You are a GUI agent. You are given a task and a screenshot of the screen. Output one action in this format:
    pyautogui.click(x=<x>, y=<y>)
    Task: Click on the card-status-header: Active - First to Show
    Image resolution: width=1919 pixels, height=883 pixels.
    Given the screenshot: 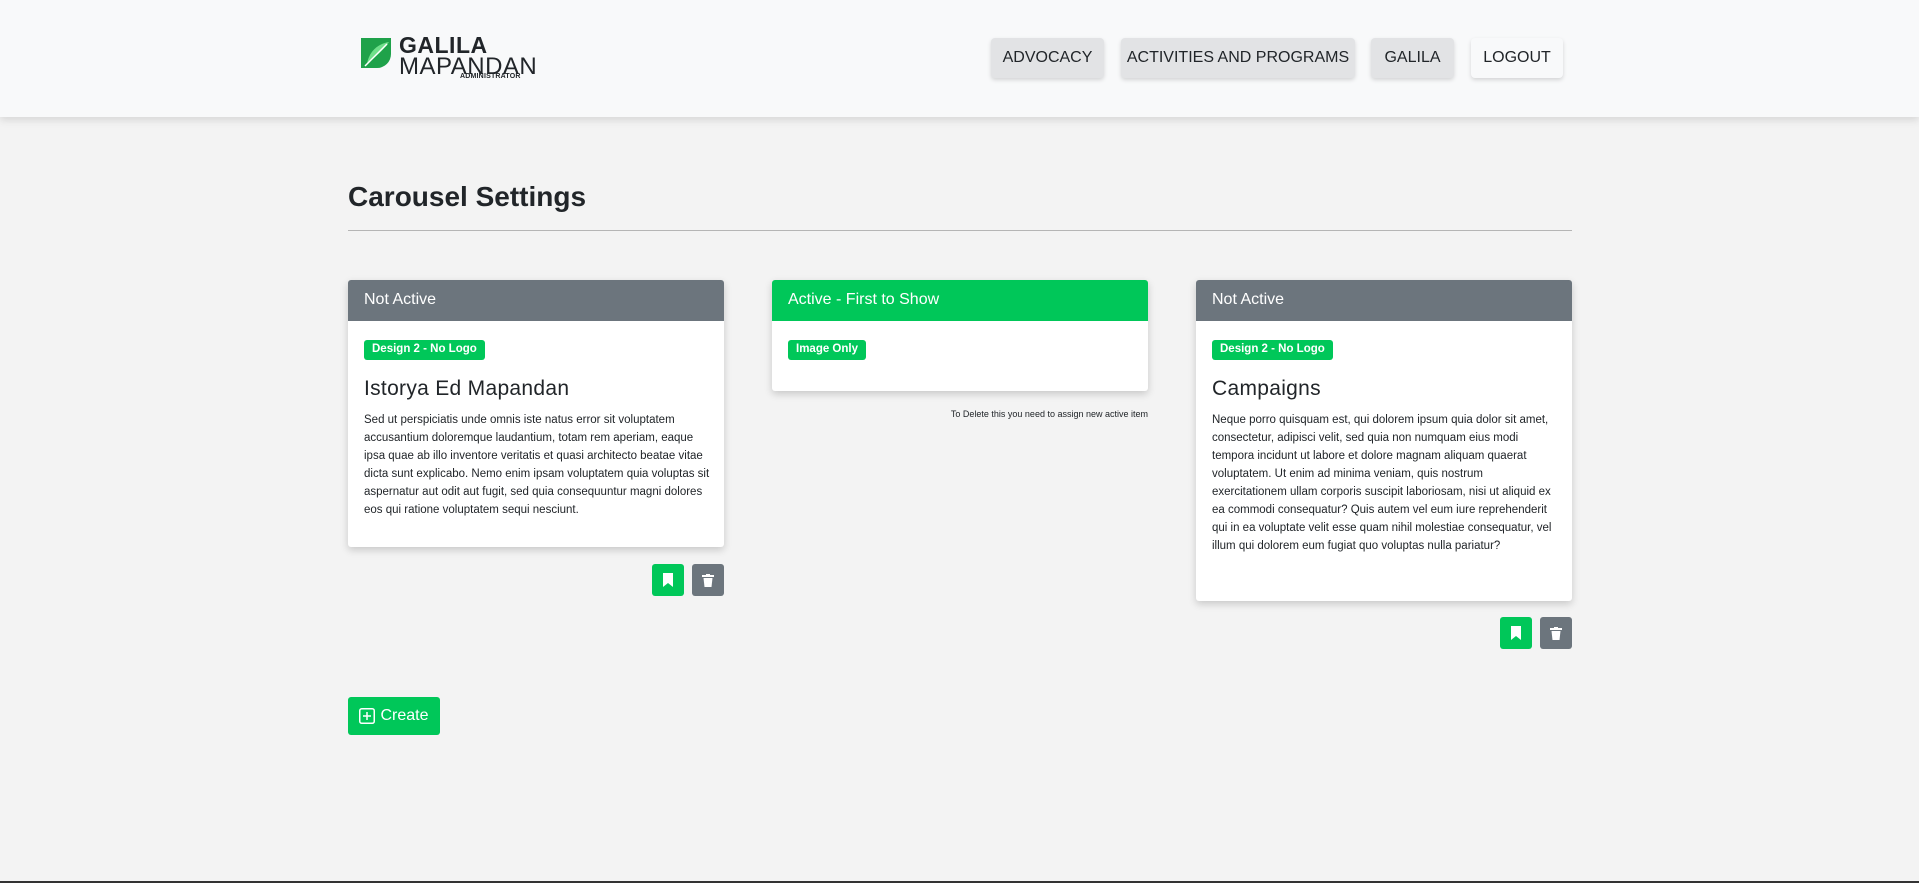 What is the action you would take?
    pyautogui.click(x=960, y=300)
    